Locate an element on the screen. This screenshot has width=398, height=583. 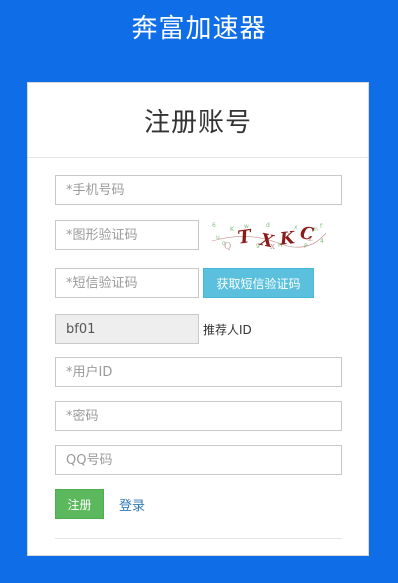
captcha-image: 6qK 9dH xPm 4u 2 wf Qxz T X K C is located at coordinates (268, 235).